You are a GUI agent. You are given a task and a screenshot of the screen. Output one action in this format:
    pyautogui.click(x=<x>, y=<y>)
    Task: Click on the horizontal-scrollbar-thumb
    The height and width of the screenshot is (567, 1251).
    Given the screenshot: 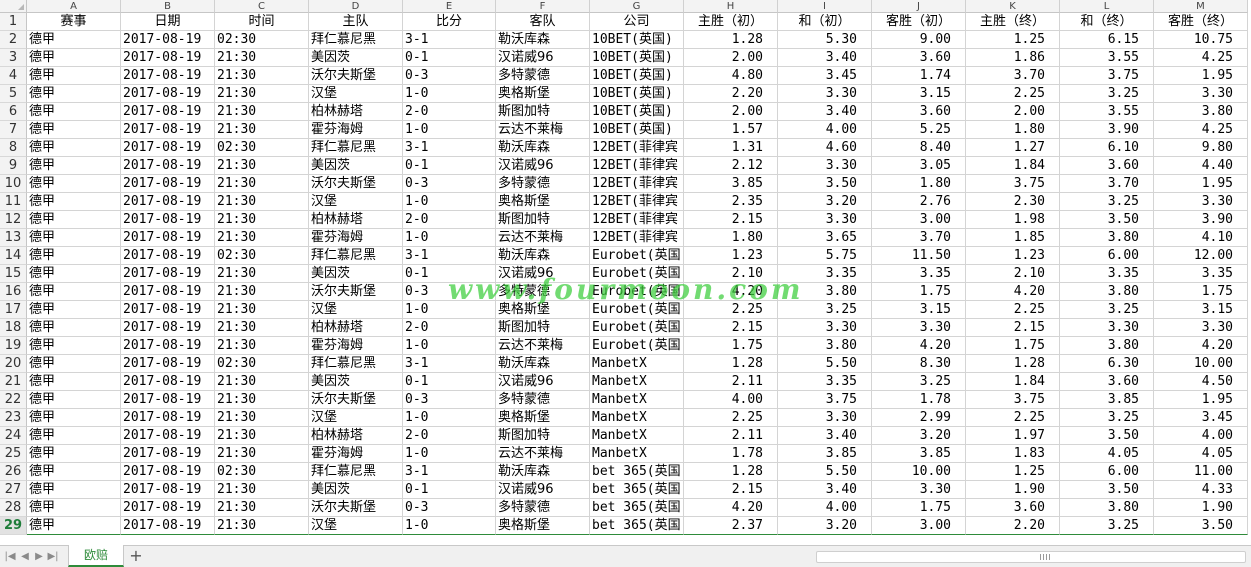 What is the action you would take?
    pyautogui.click(x=1031, y=557)
    